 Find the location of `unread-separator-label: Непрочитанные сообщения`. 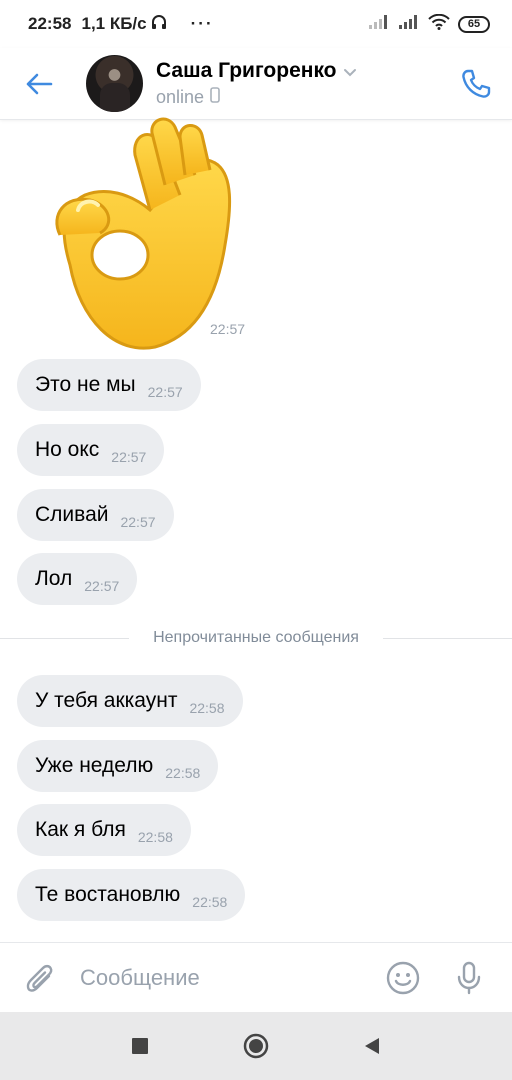

unread-separator-label: Непрочитанные сообщения is located at coordinates (256, 637).